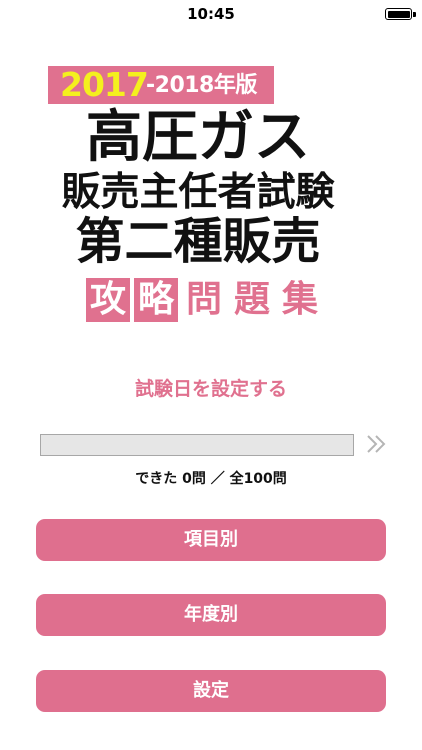 This screenshot has height=750, width=422. What do you see at coordinates (197, 445) in the screenshot?
I see `progress-bar` at bounding box center [197, 445].